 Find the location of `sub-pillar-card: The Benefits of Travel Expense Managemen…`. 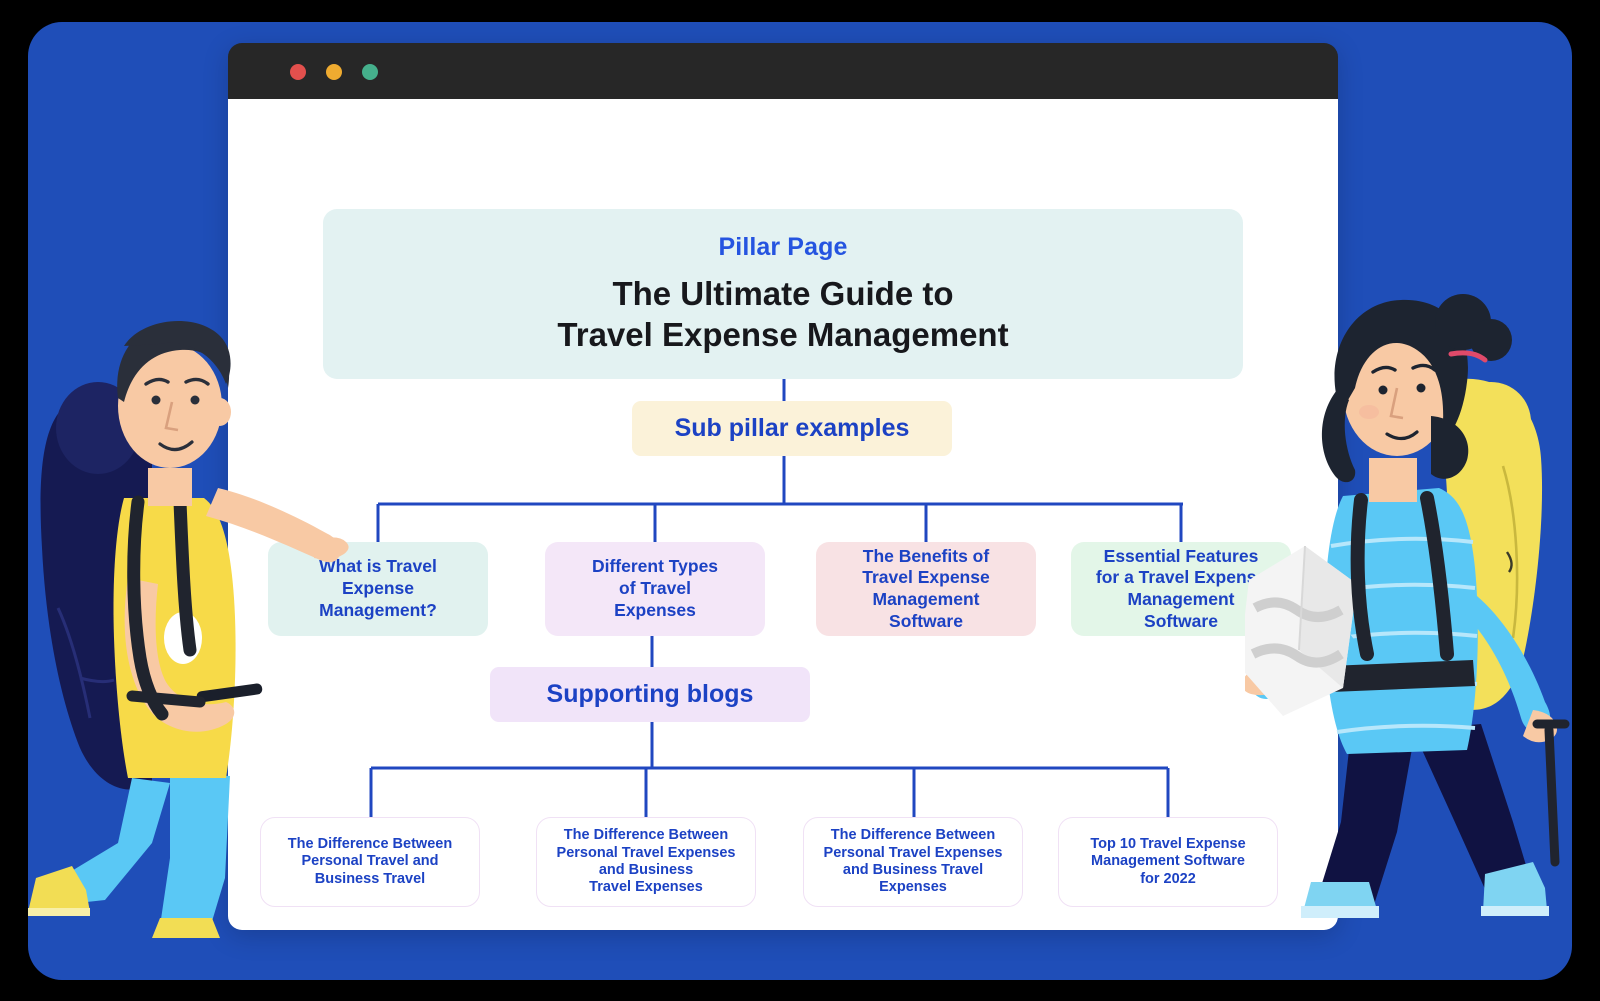

sub-pillar-card: The Benefits of Travel Expense Managemen… is located at coordinates (926, 589).